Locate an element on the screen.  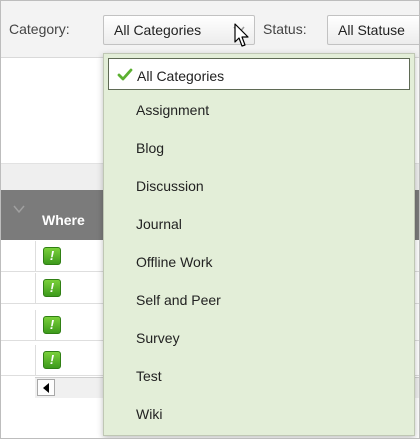
option-label: Assignment is located at coordinates (173, 110).